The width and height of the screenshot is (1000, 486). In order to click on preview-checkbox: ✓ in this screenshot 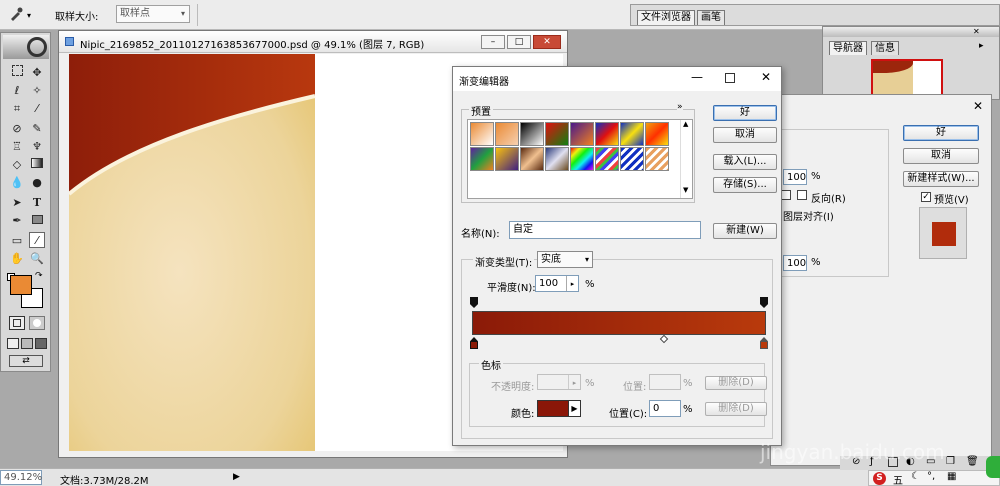, I will do `click(926, 197)`.